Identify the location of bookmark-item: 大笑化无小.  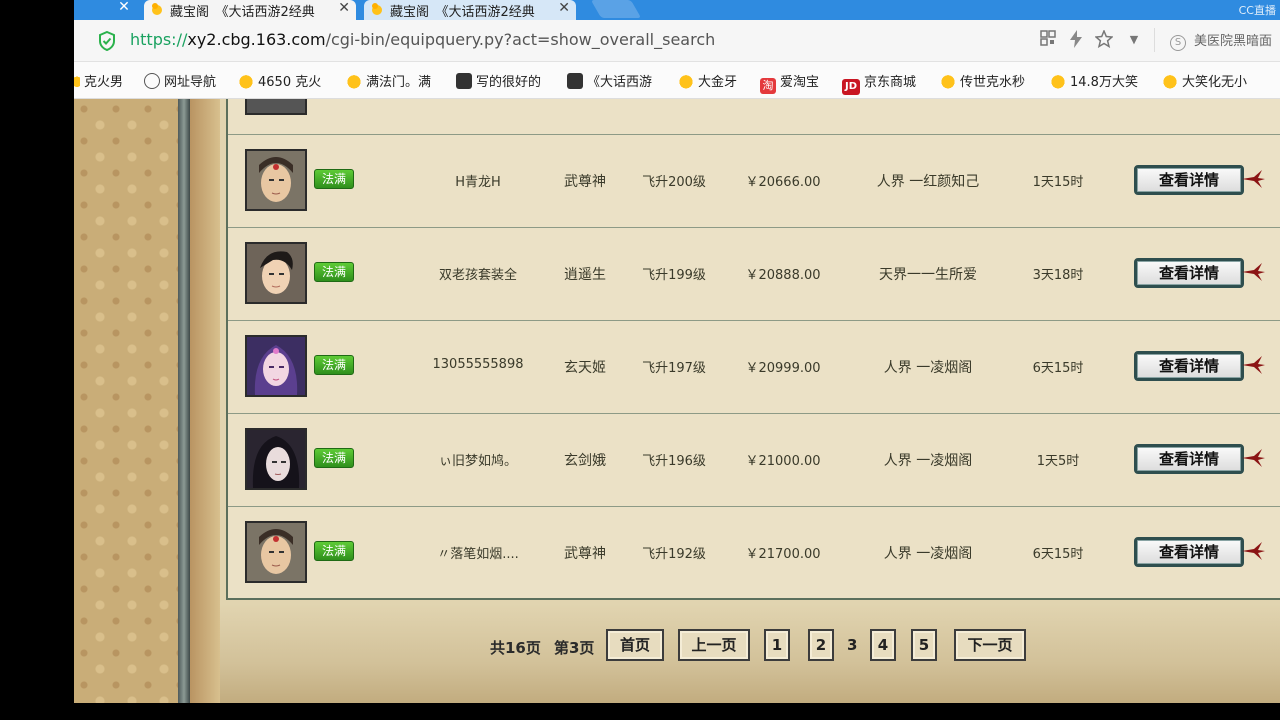
(1204, 81).